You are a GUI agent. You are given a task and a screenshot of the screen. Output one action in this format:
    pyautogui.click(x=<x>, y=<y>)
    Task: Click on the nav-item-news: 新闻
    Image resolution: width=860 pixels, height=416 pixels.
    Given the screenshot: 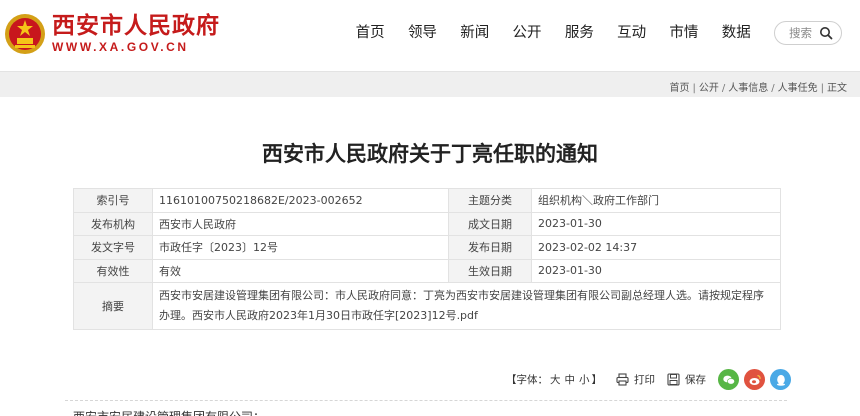 What is the action you would take?
    pyautogui.click(x=475, y=33)
    